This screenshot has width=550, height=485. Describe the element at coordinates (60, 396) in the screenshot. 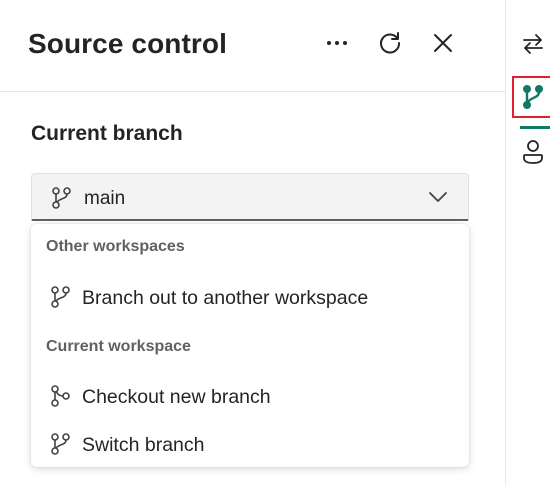

I see `branch-fork-icon` at that location.